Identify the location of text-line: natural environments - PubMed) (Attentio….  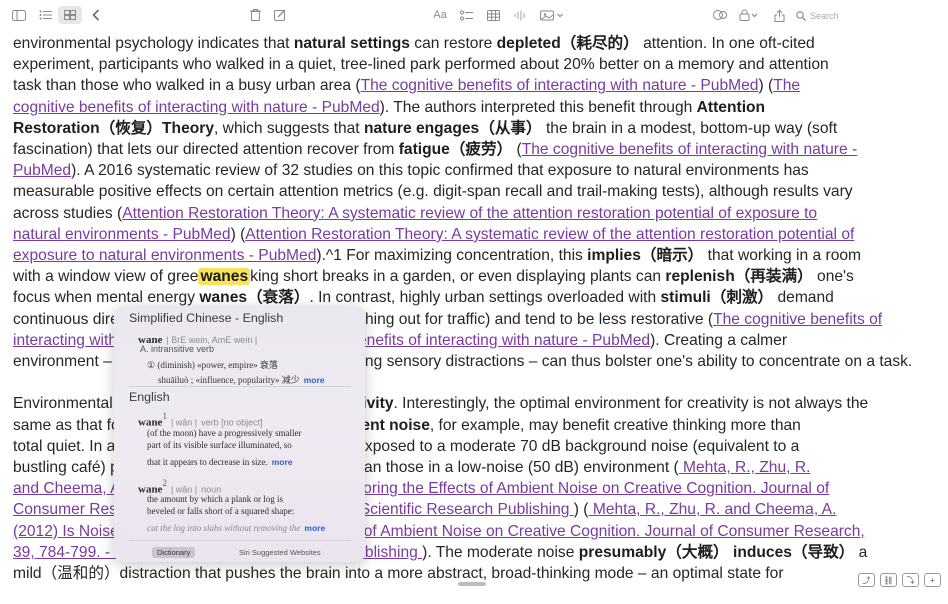
(475, 234).